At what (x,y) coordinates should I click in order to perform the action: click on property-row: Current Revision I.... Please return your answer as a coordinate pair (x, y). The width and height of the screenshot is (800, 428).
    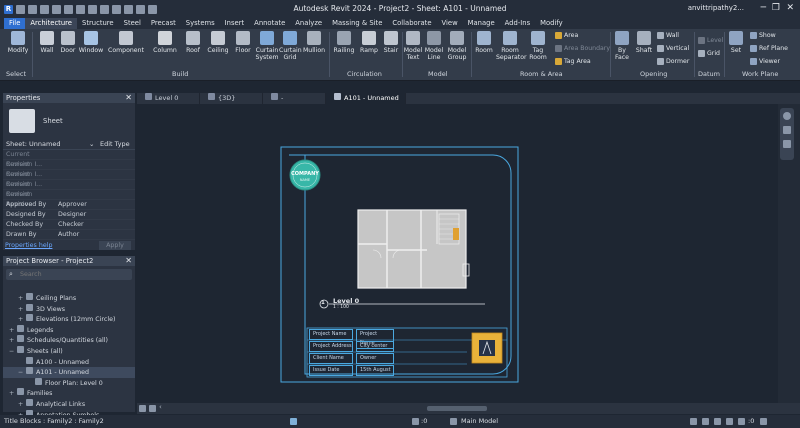
    Looking at the image, I should click on (69, 169).